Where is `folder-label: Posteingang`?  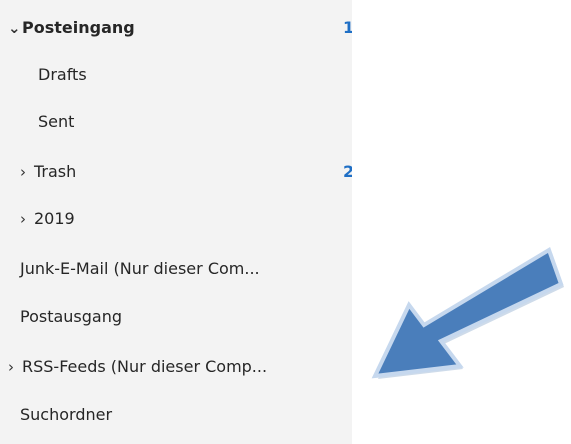 folder-label: Posteingang is located at coordinates (78, 27).